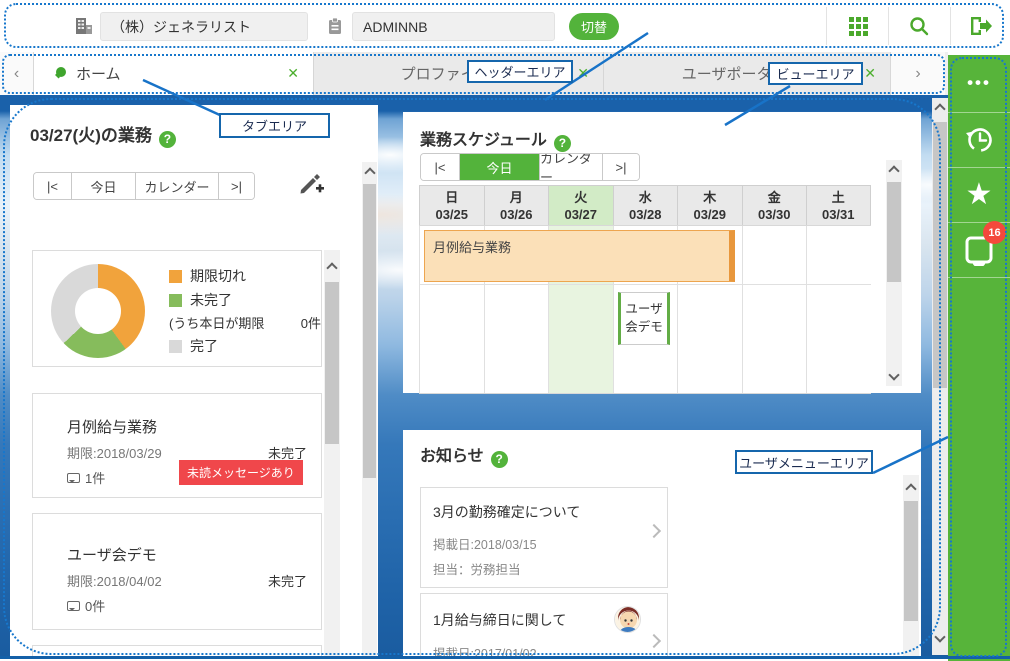 The image size is (1010, 661). I want to click on legend-incomplete: 未完了, so click(245, 300).